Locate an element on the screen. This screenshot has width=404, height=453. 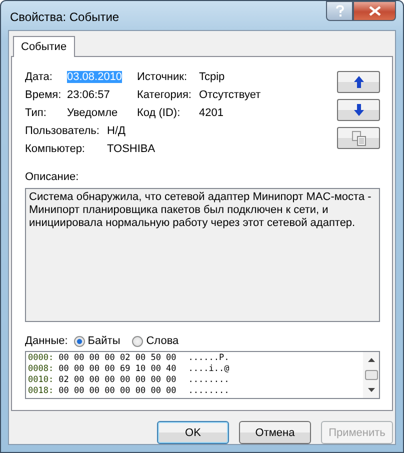
field-label: Источник: is located at coordinates (162, 77).